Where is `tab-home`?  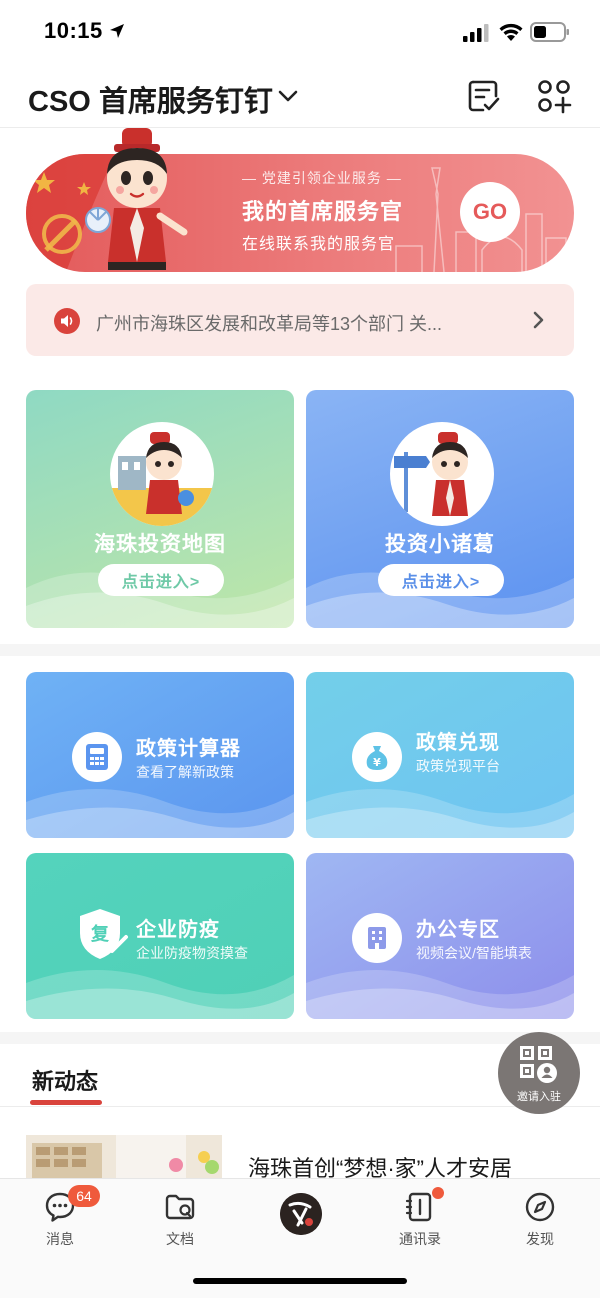
tab-home is located at coordinates (300, 1219).